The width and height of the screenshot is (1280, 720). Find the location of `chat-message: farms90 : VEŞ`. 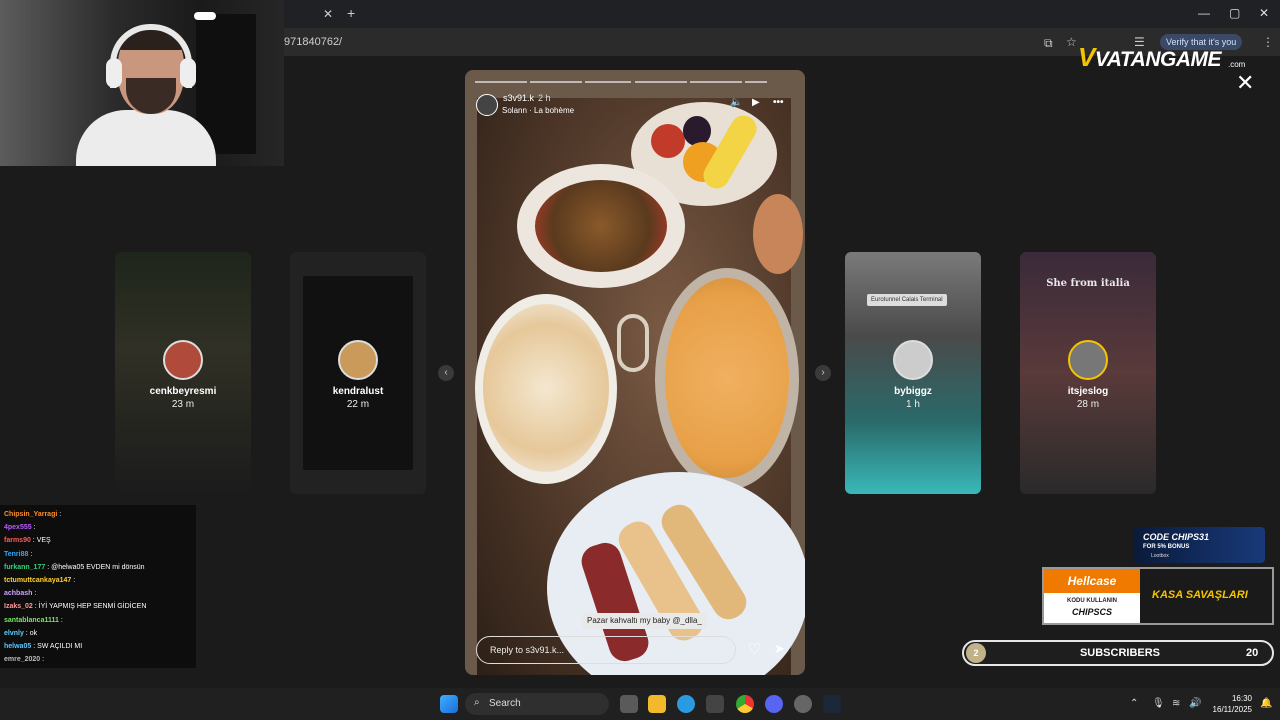

chat-message: farms90 : VEŞ is located at coordinates (27, 540).